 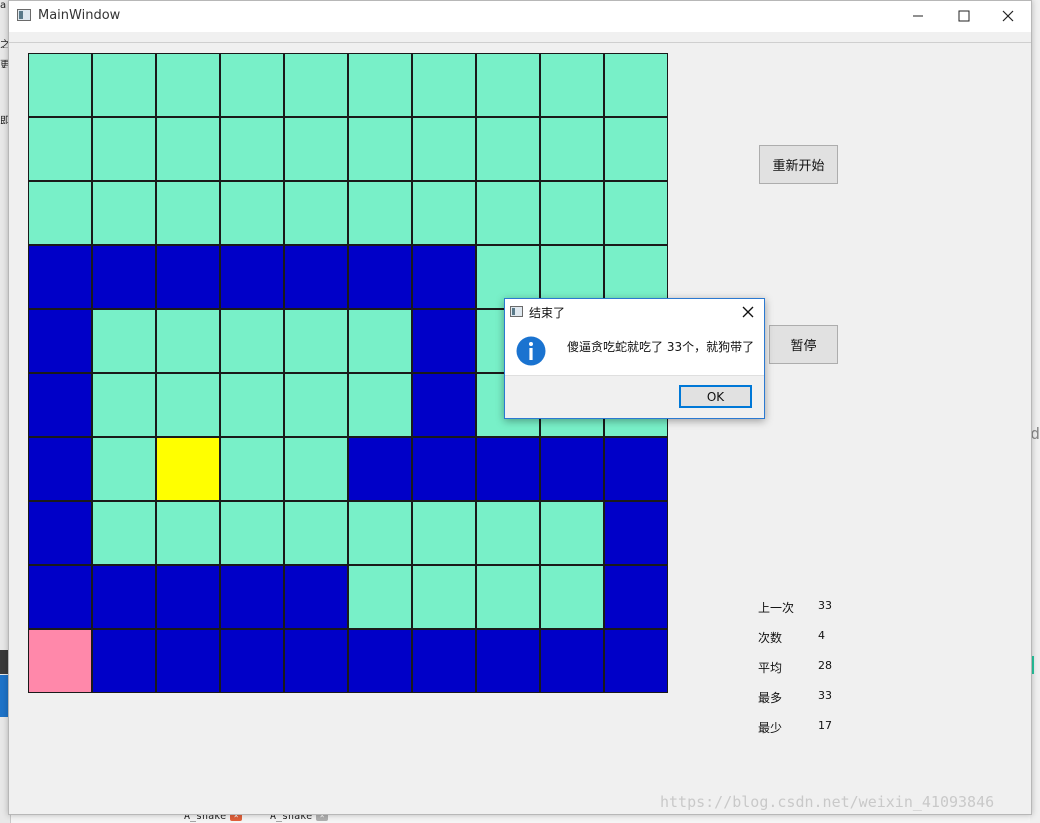 I want to click on close-button, so click(x=1008, y=16).